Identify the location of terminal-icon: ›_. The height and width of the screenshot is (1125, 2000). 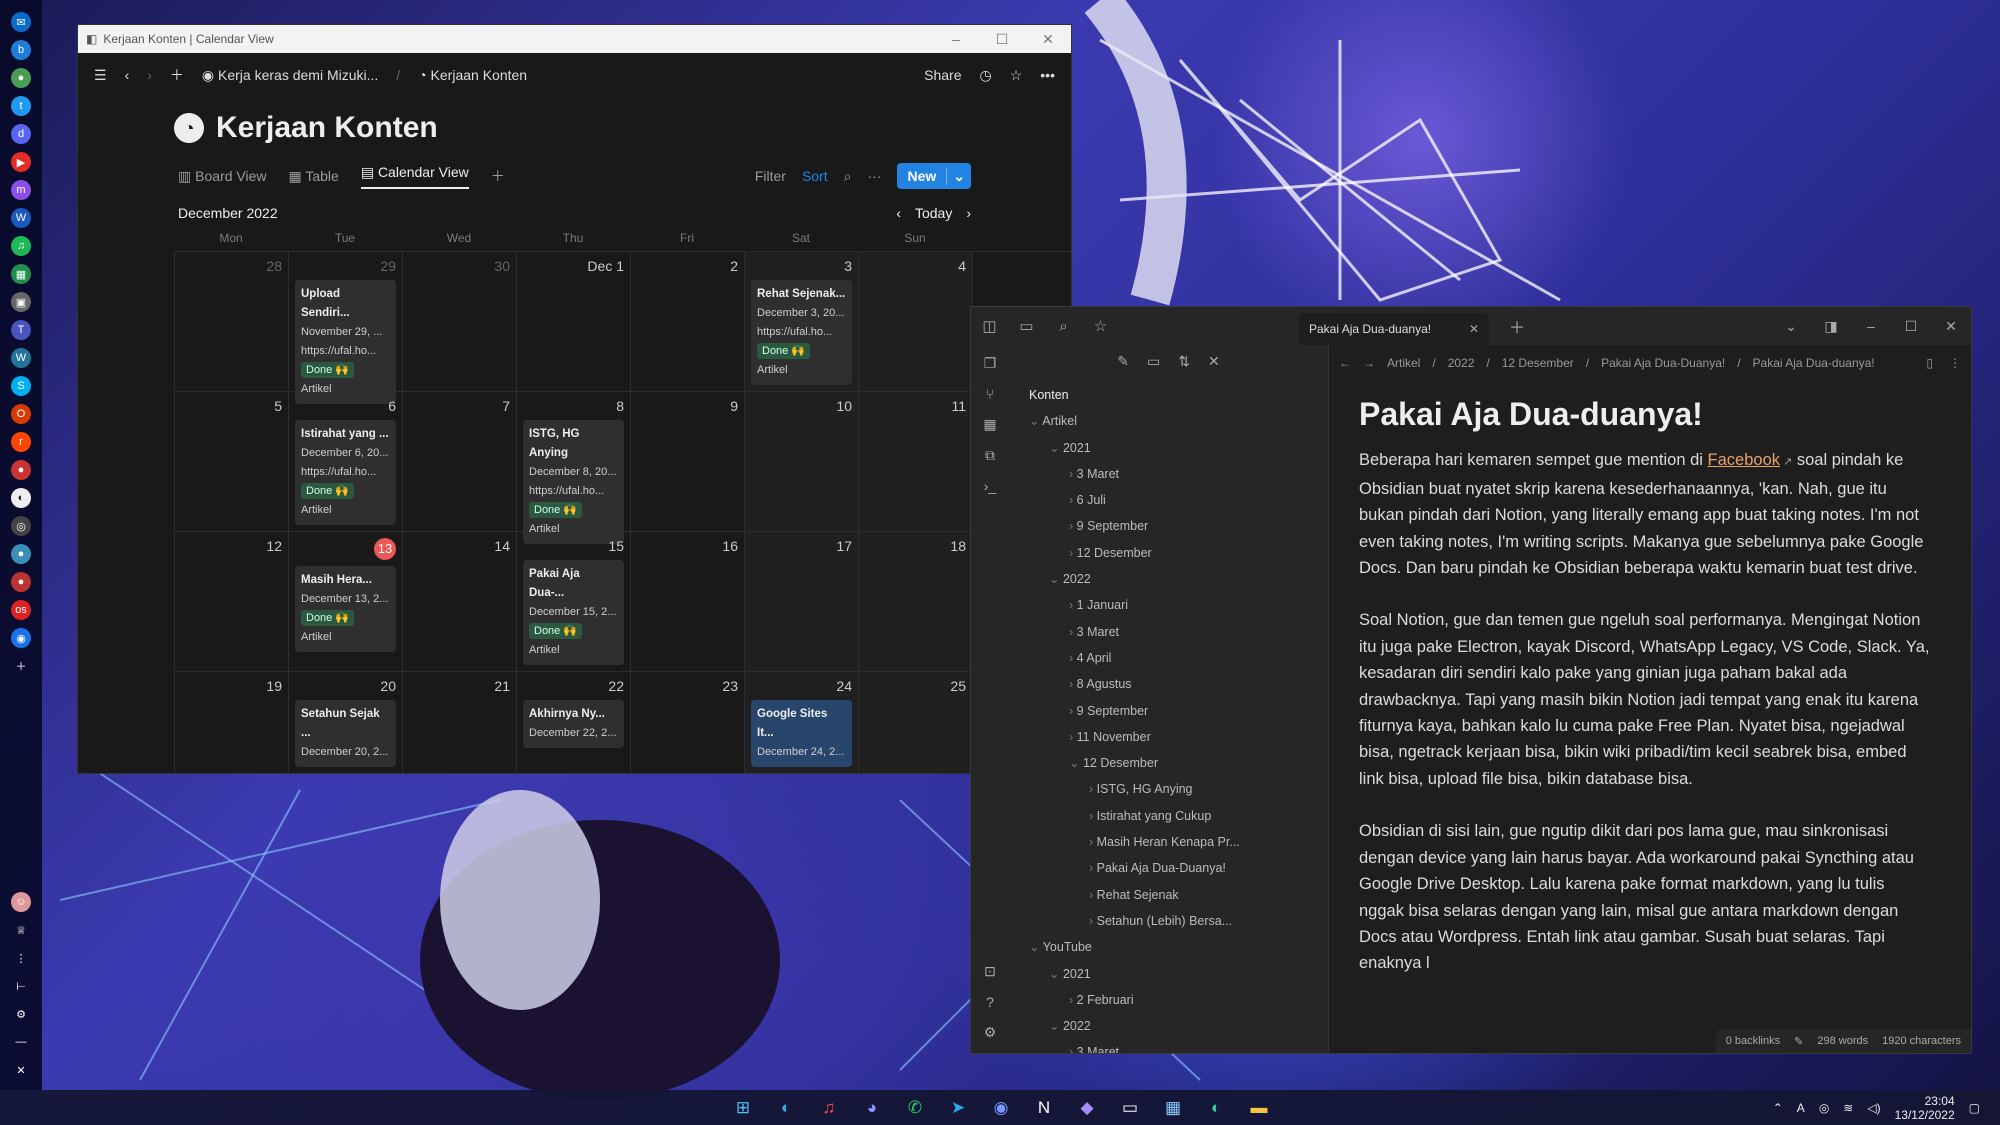
(990, 486).